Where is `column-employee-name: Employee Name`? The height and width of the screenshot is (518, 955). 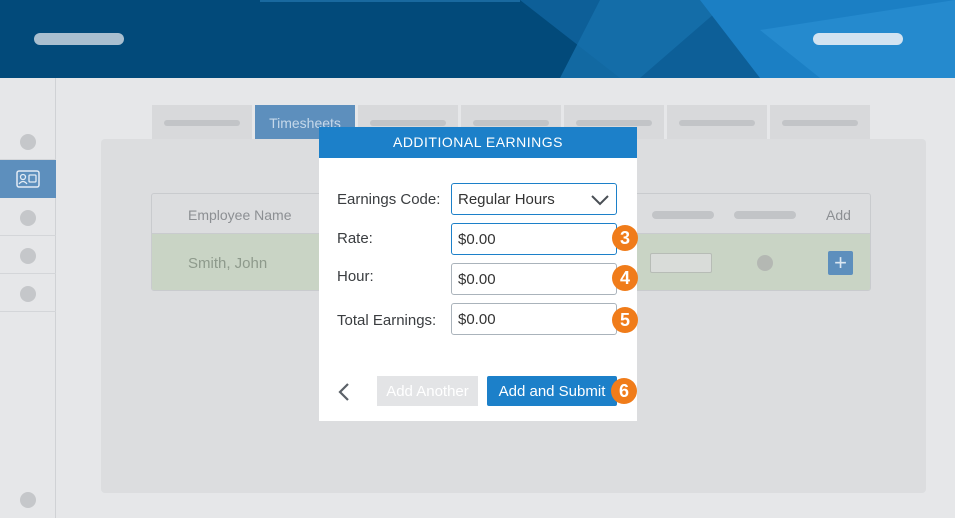
column-employee-name: Employee Name is located at coordinates (240, 215).